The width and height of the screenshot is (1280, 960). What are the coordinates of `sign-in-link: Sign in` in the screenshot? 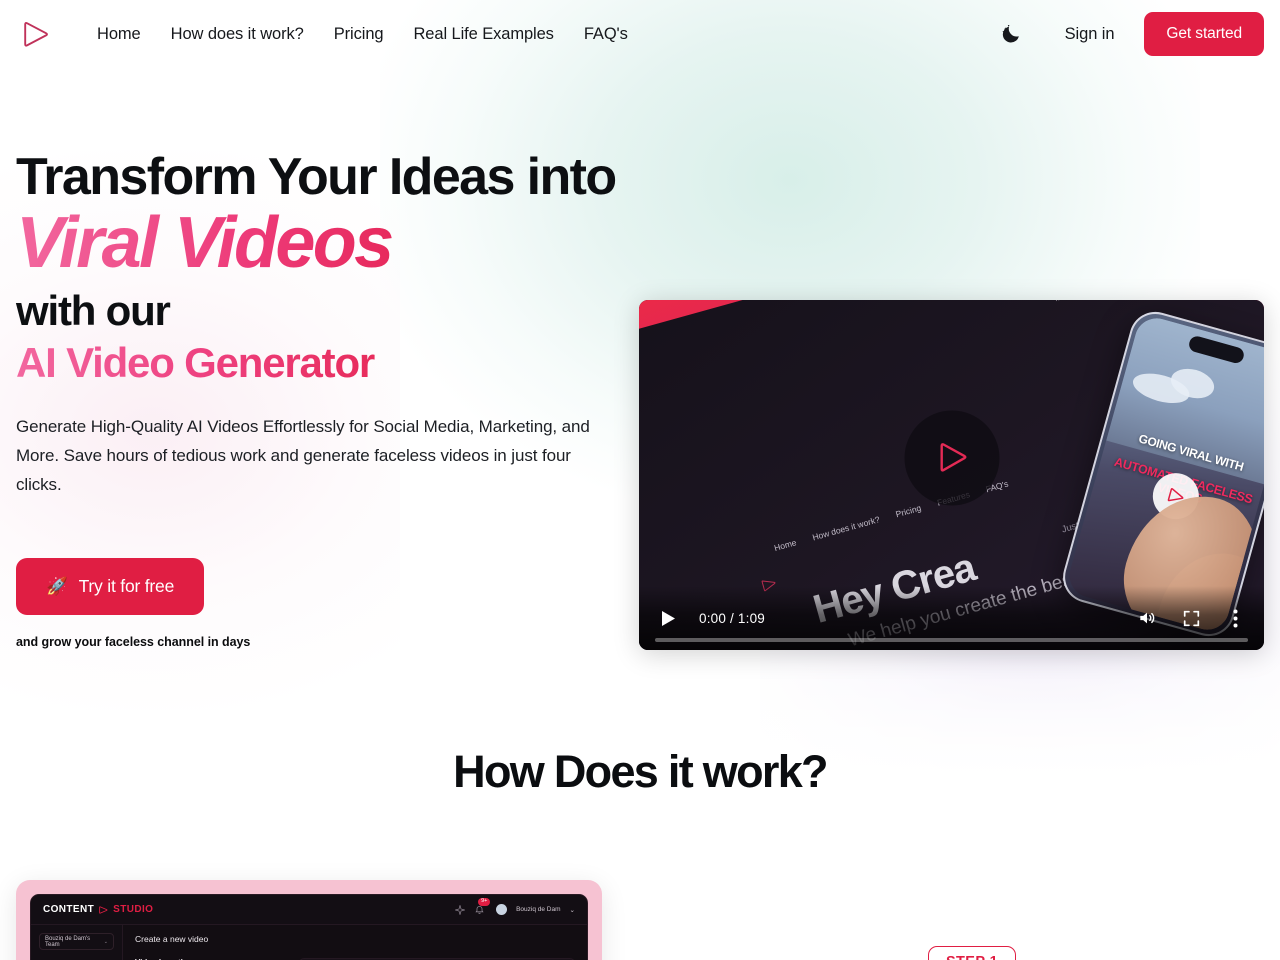 It's located at (1090, 34).